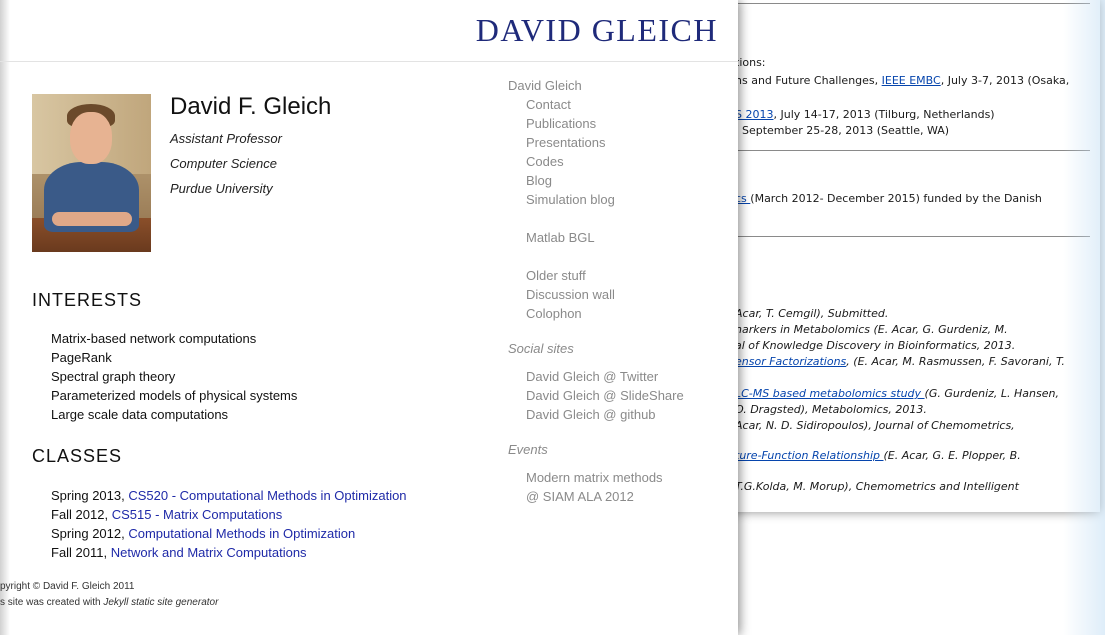  I want to click on sidebar-item-publications: Publications, so click(561, 123).